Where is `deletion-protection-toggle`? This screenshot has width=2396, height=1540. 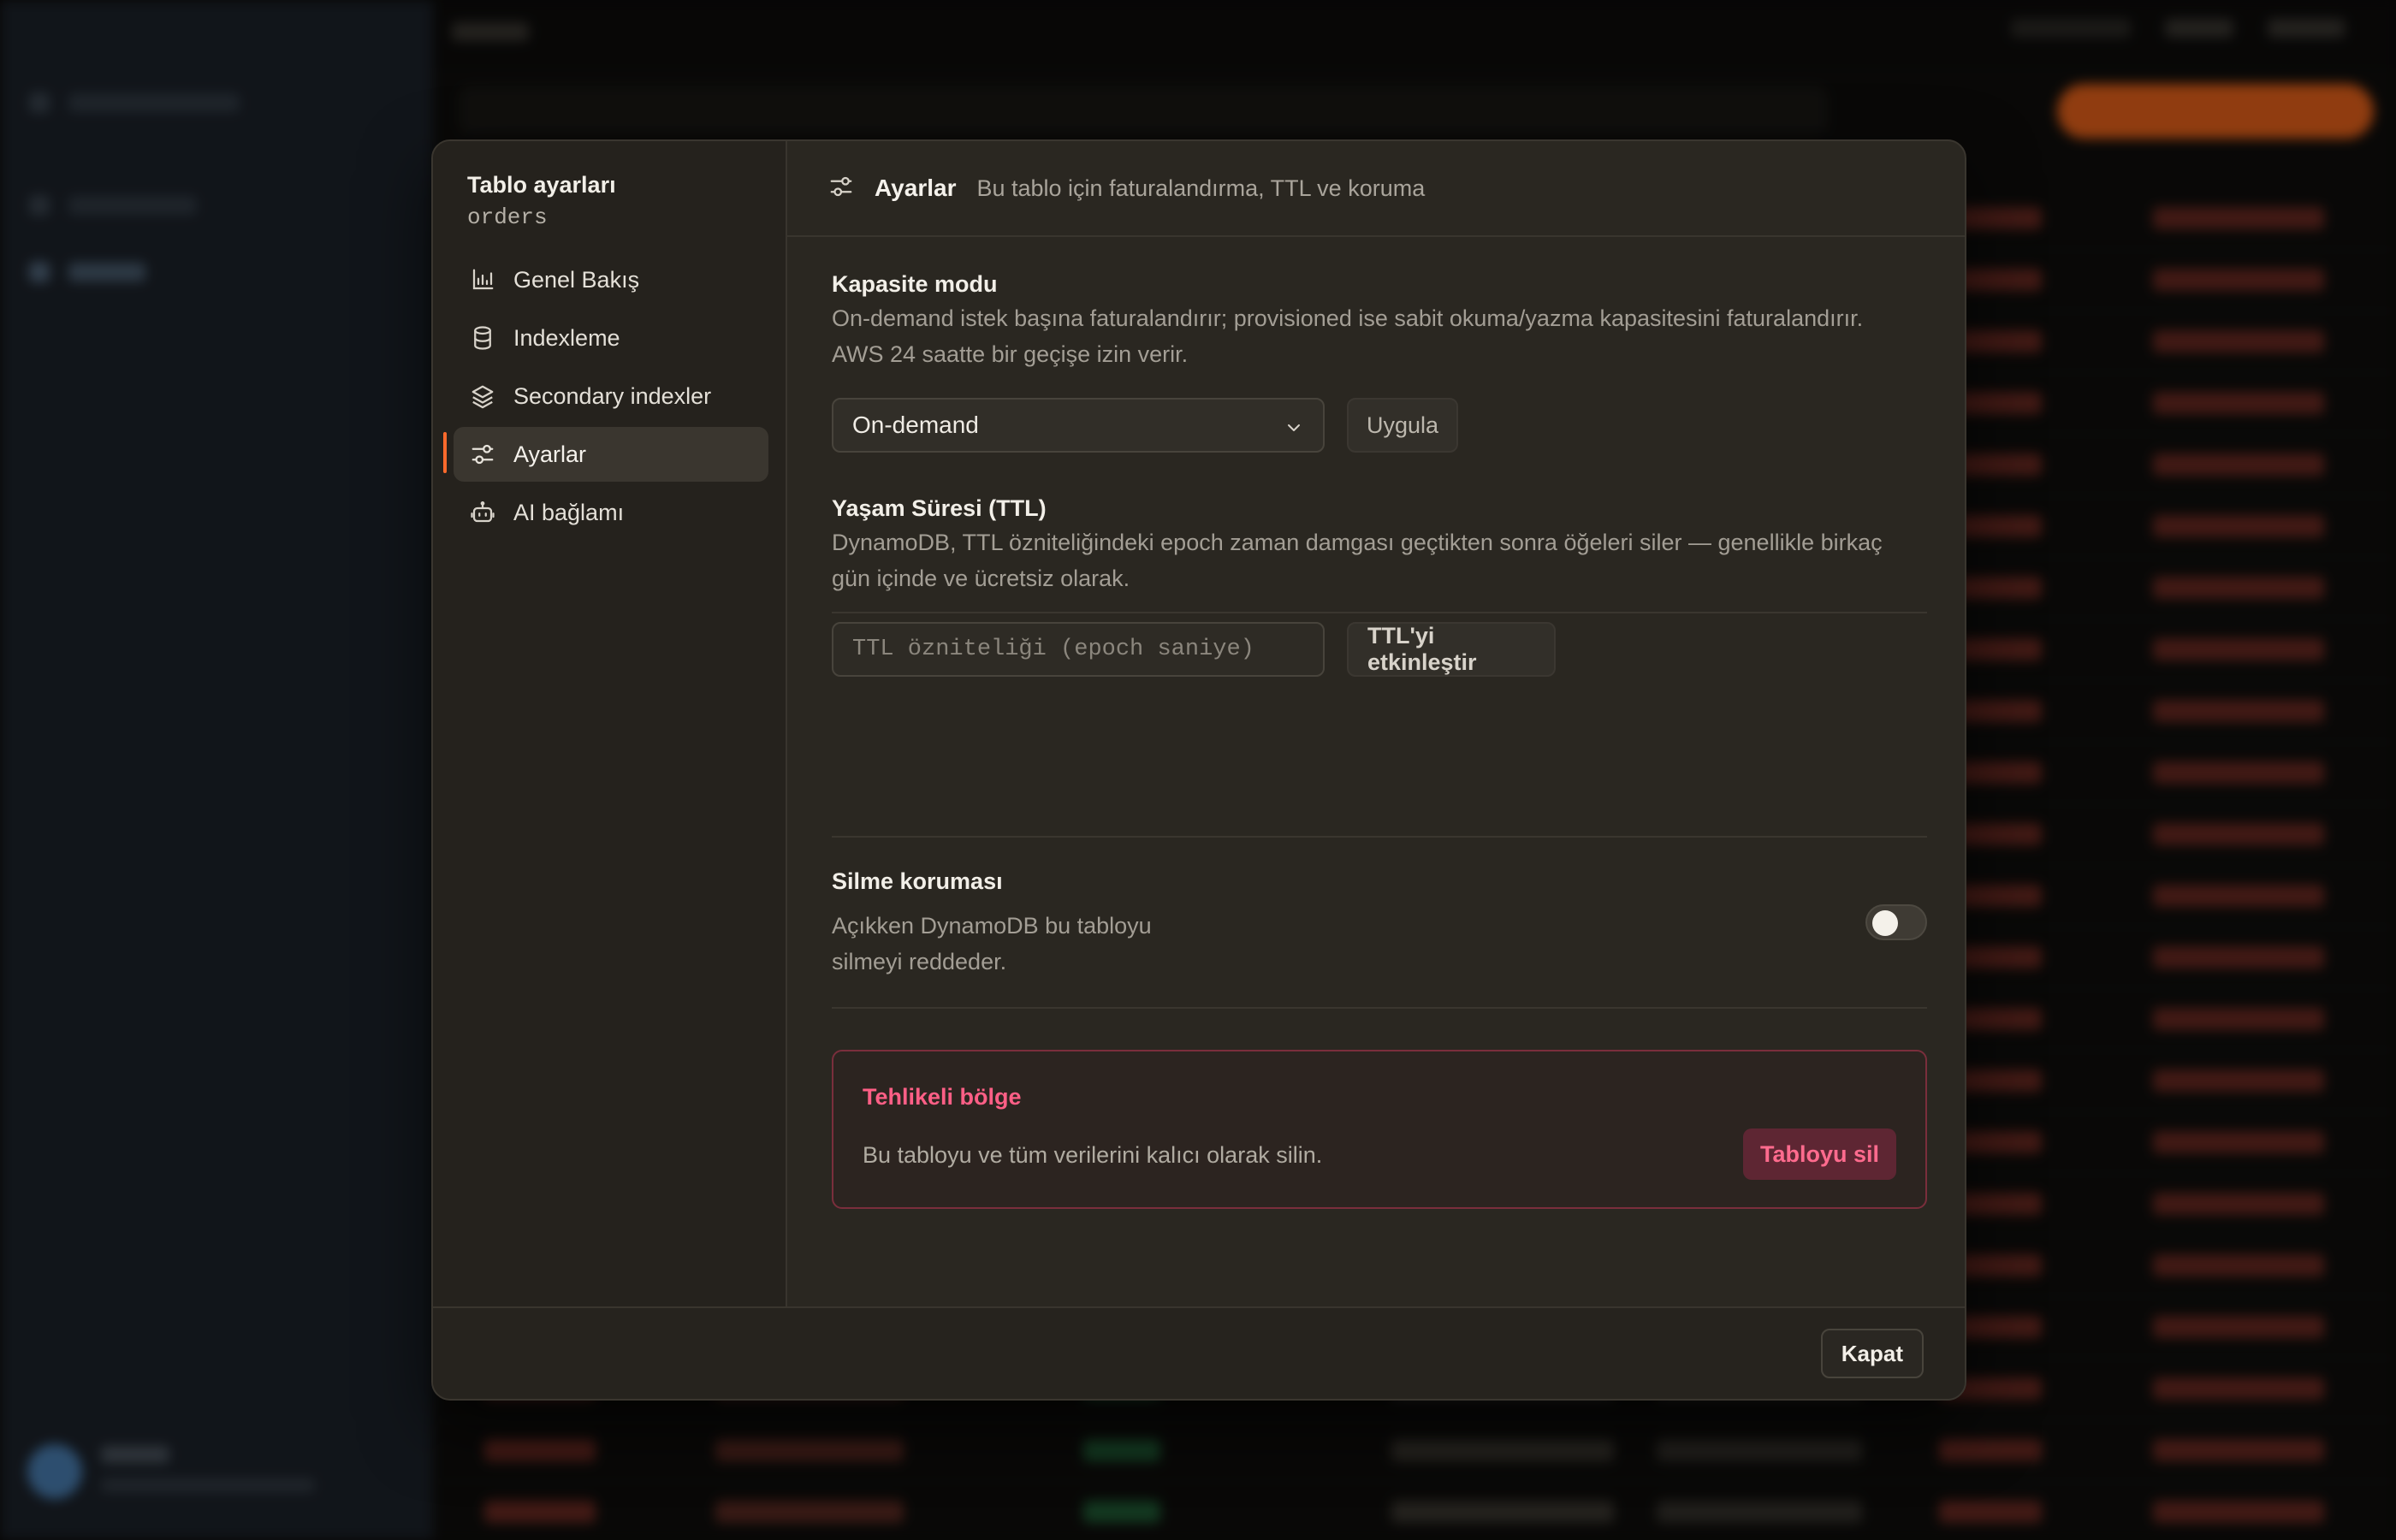 deletion-protection-toggle is located at coordinates (1896, 922).